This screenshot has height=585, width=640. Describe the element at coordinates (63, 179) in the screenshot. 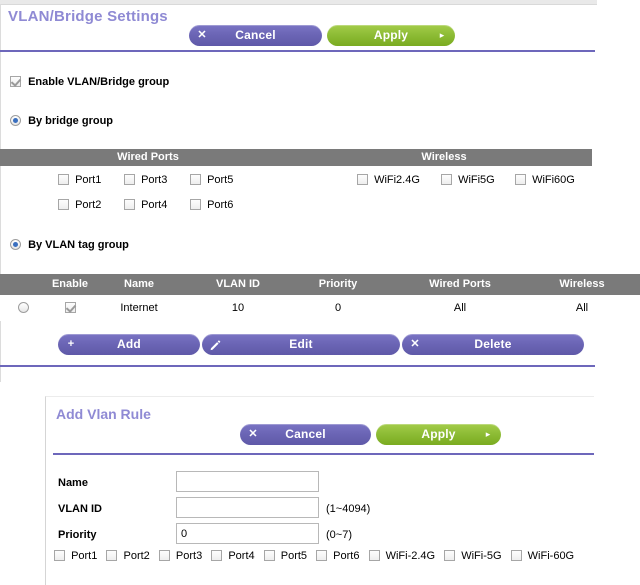

I see `port1-checkbox` at that location.